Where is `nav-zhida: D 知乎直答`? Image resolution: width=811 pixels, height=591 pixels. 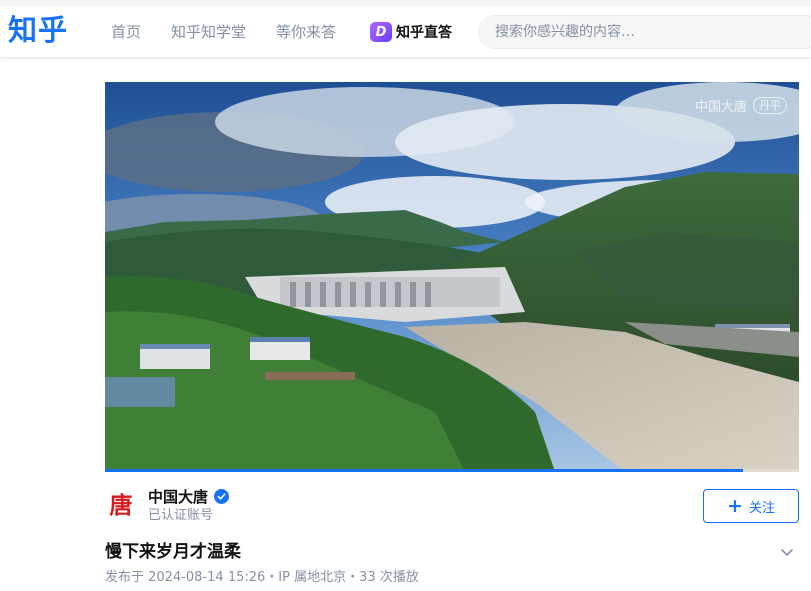 nav-zhida: D 知乎直答 is located at coordinates (411, 32).